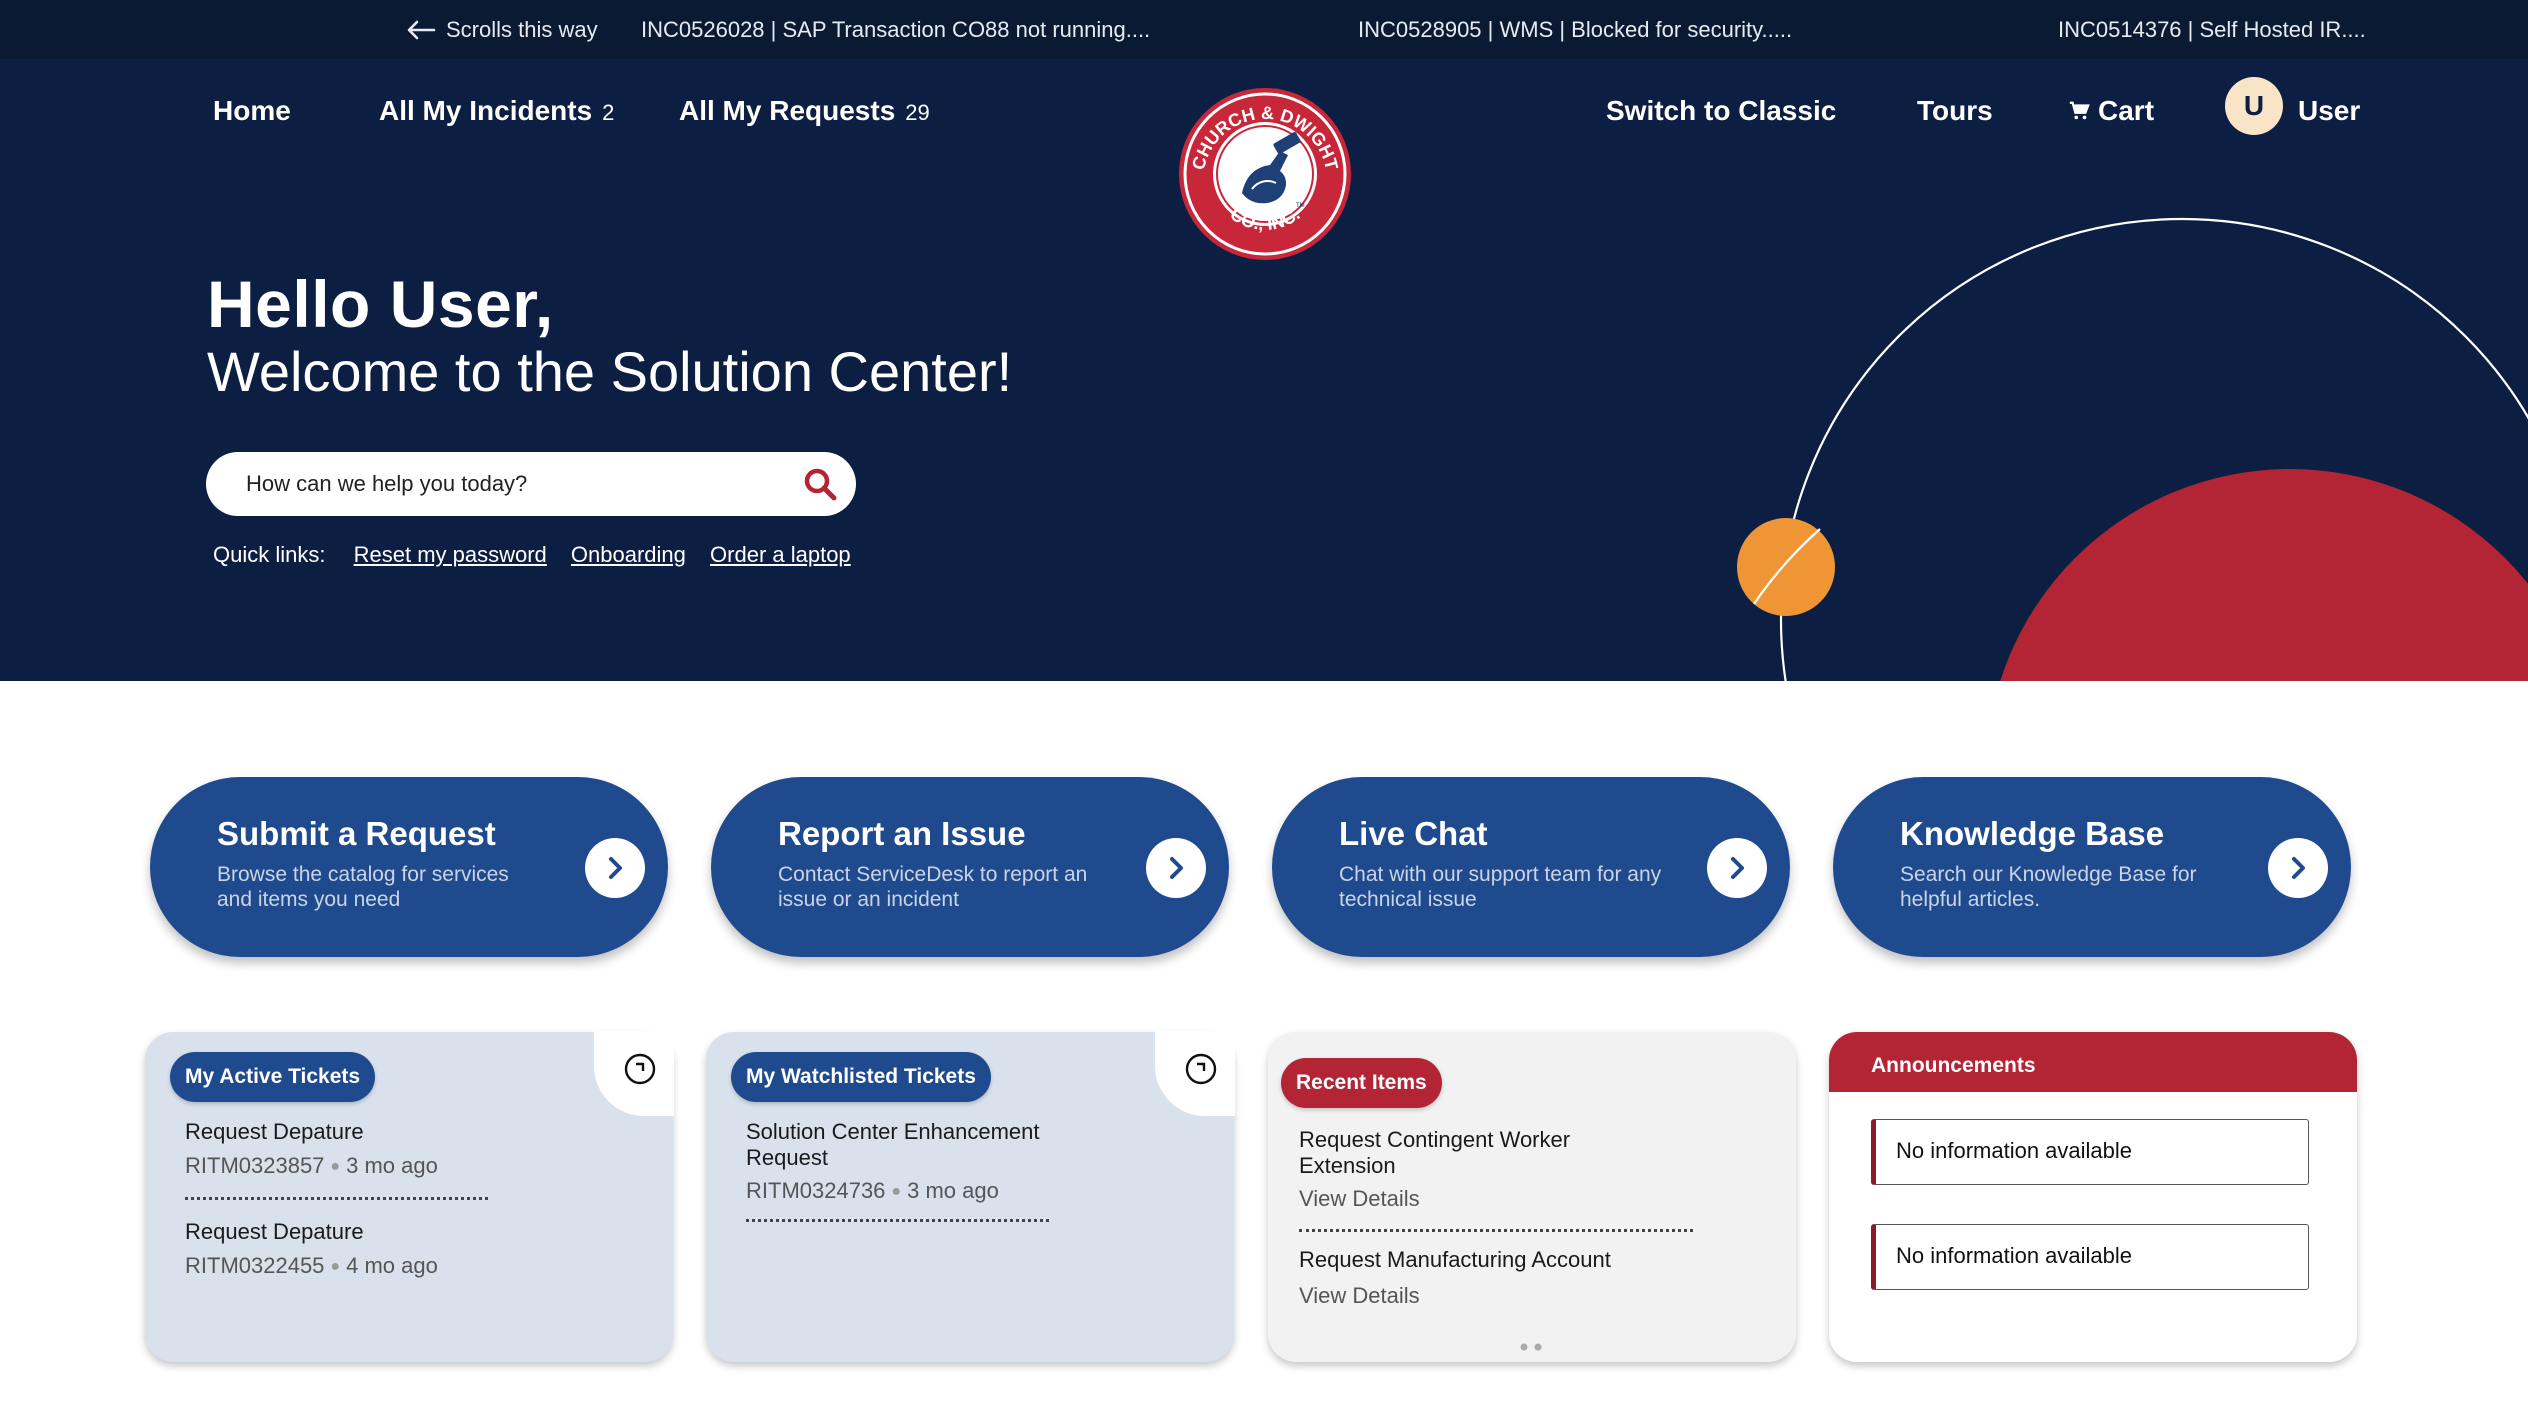  What do you see at coordinates (1955, 111) in the screenshot?
I see `nav-tours: Tours` at bounding box center [1955, 111].